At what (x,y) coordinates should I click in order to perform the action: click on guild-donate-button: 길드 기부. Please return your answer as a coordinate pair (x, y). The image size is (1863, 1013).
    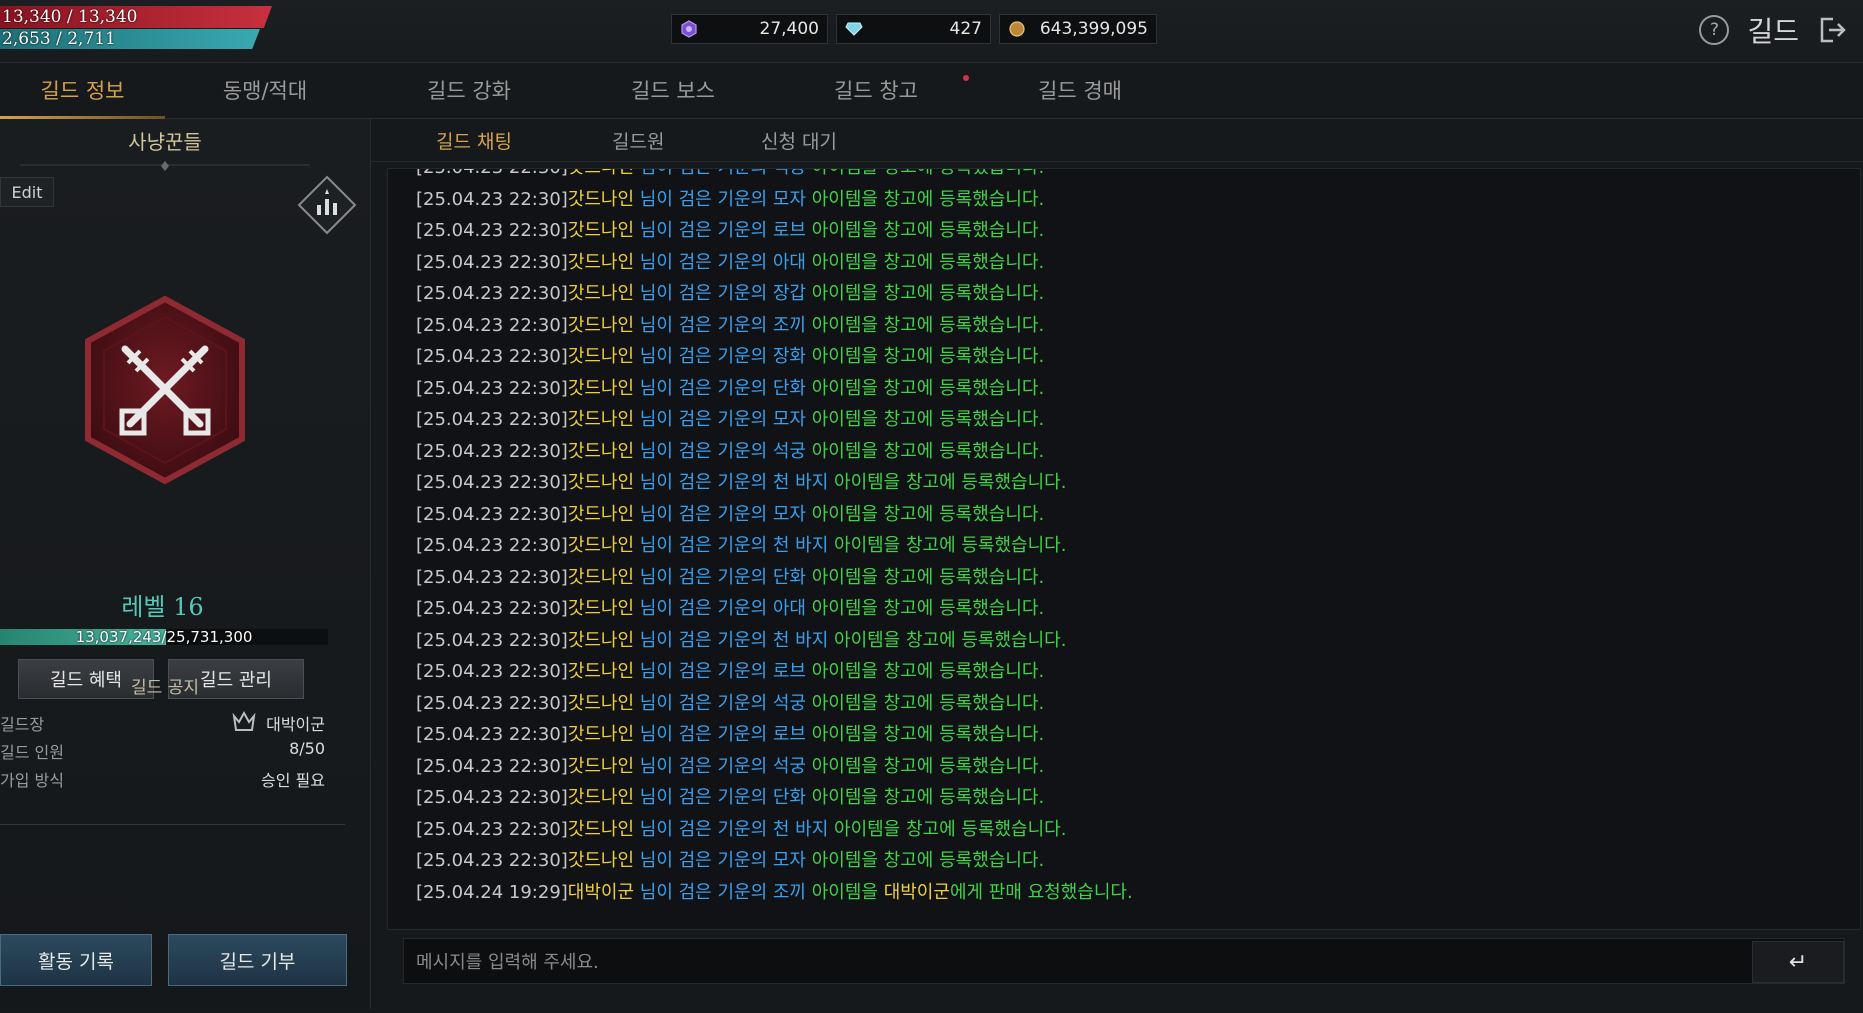
    Looking at the image, I should click on (257, 960).